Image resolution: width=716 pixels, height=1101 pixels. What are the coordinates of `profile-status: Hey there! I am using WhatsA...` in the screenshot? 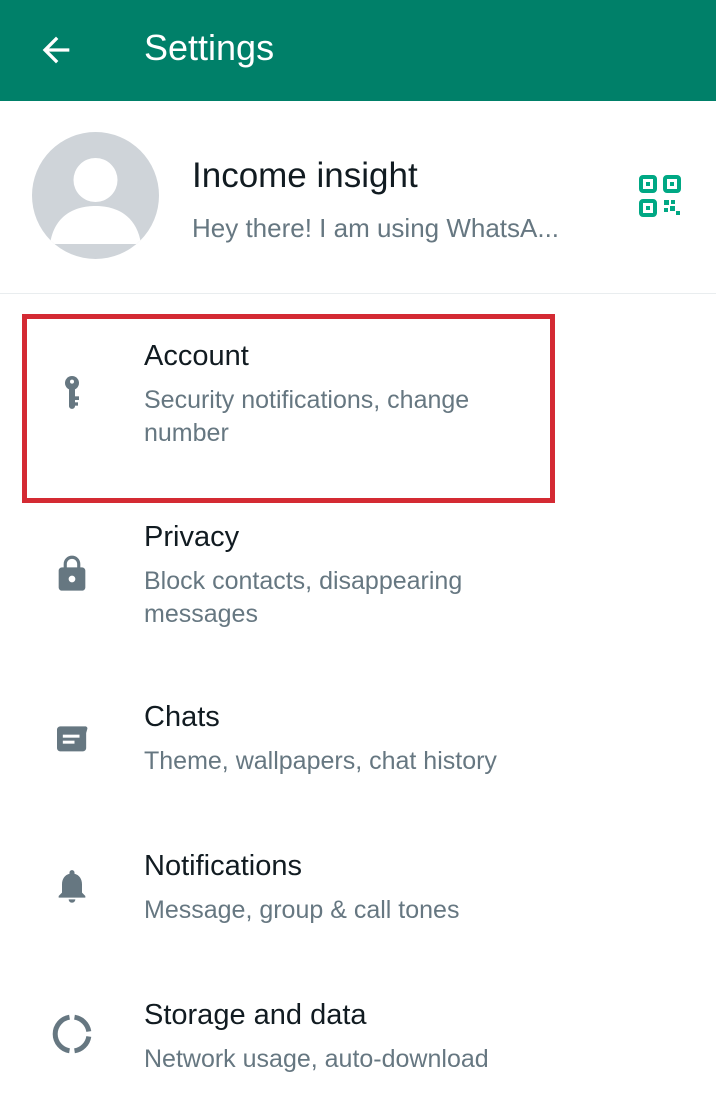 It's located at (376, 228).